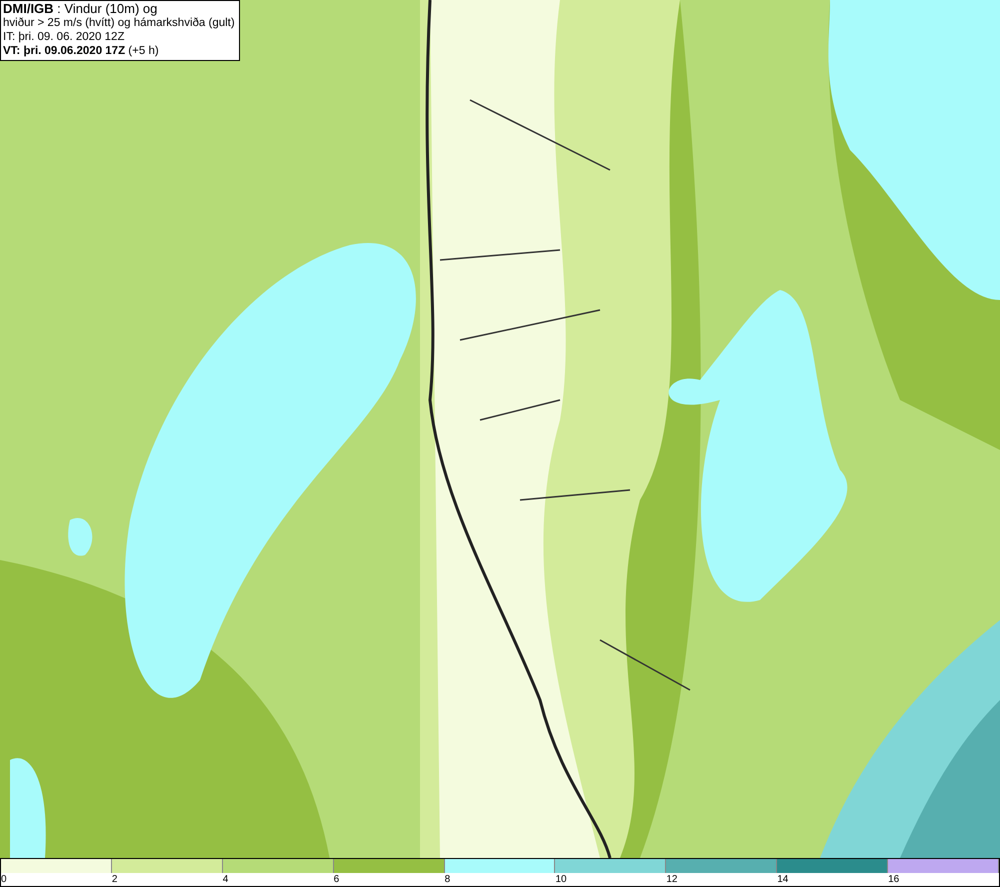 The height and width of the screenshot is (887, 1000). What do you see at coordinates (782, 879) in the screenshot?
I see `legend-tick-label: 14` at bounding box center [782, 879].